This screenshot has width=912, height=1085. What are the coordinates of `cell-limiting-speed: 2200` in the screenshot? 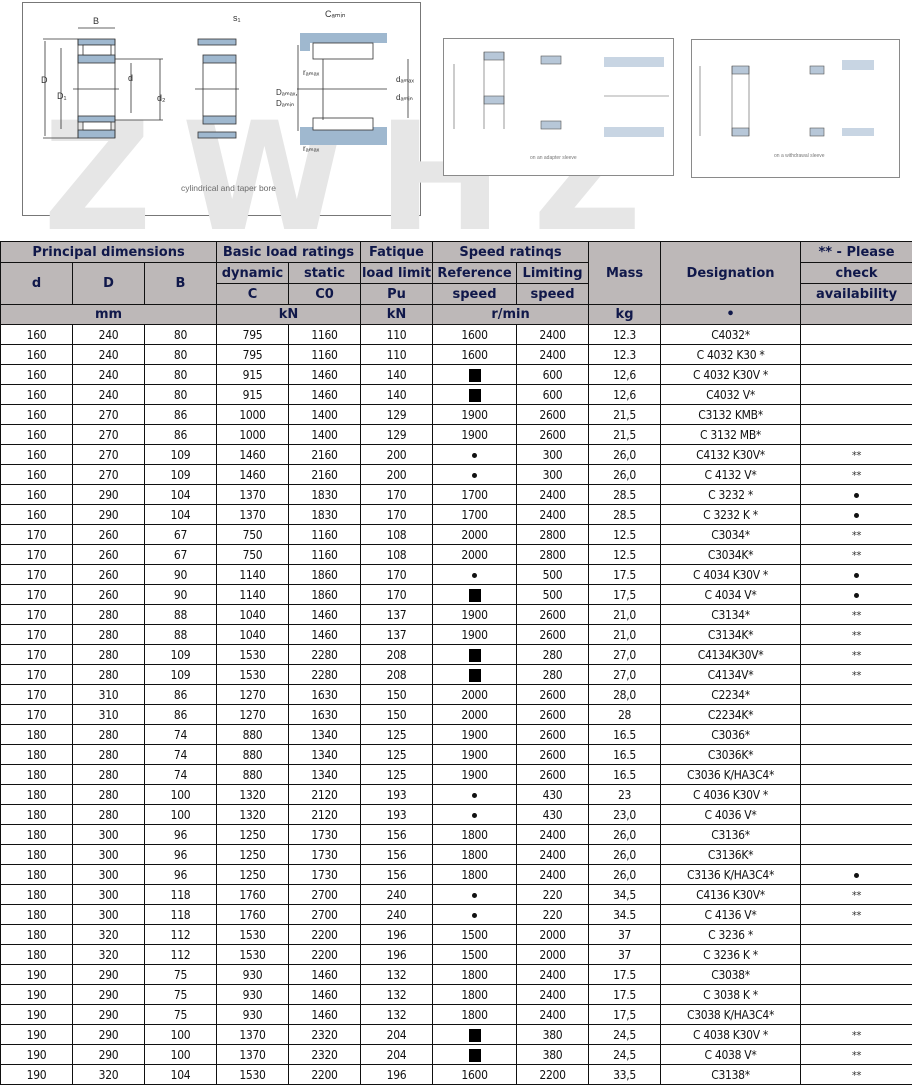 It's located at (553, 1074).